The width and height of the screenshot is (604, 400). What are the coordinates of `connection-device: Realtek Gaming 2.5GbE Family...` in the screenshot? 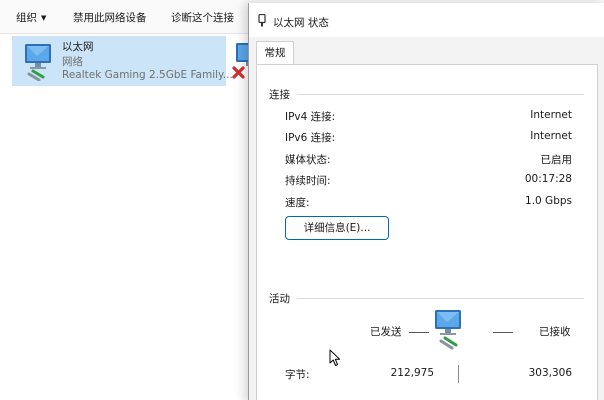 It's located at (147, 75).